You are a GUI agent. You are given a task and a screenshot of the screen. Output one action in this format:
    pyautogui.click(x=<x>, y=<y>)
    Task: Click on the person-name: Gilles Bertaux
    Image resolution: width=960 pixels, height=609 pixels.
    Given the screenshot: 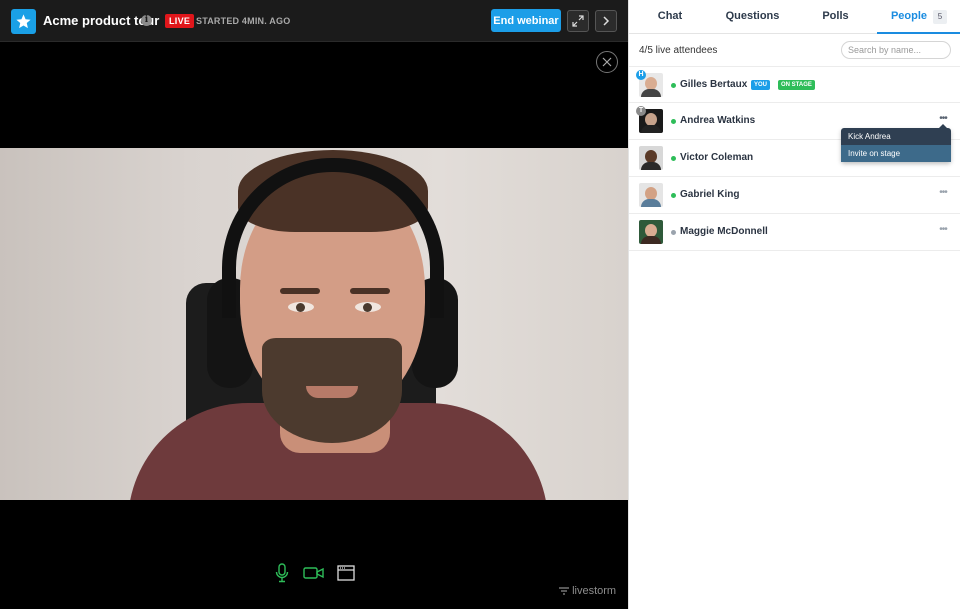 What is the action you would take?
    pyautogui.click(x=714, y=84)
    